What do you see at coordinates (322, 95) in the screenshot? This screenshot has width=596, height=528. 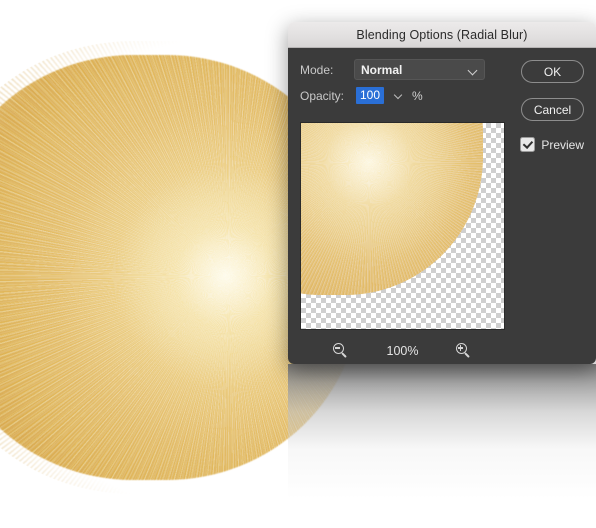 I see `opacity-label: Opacity:` at bounding box center [322, 95].